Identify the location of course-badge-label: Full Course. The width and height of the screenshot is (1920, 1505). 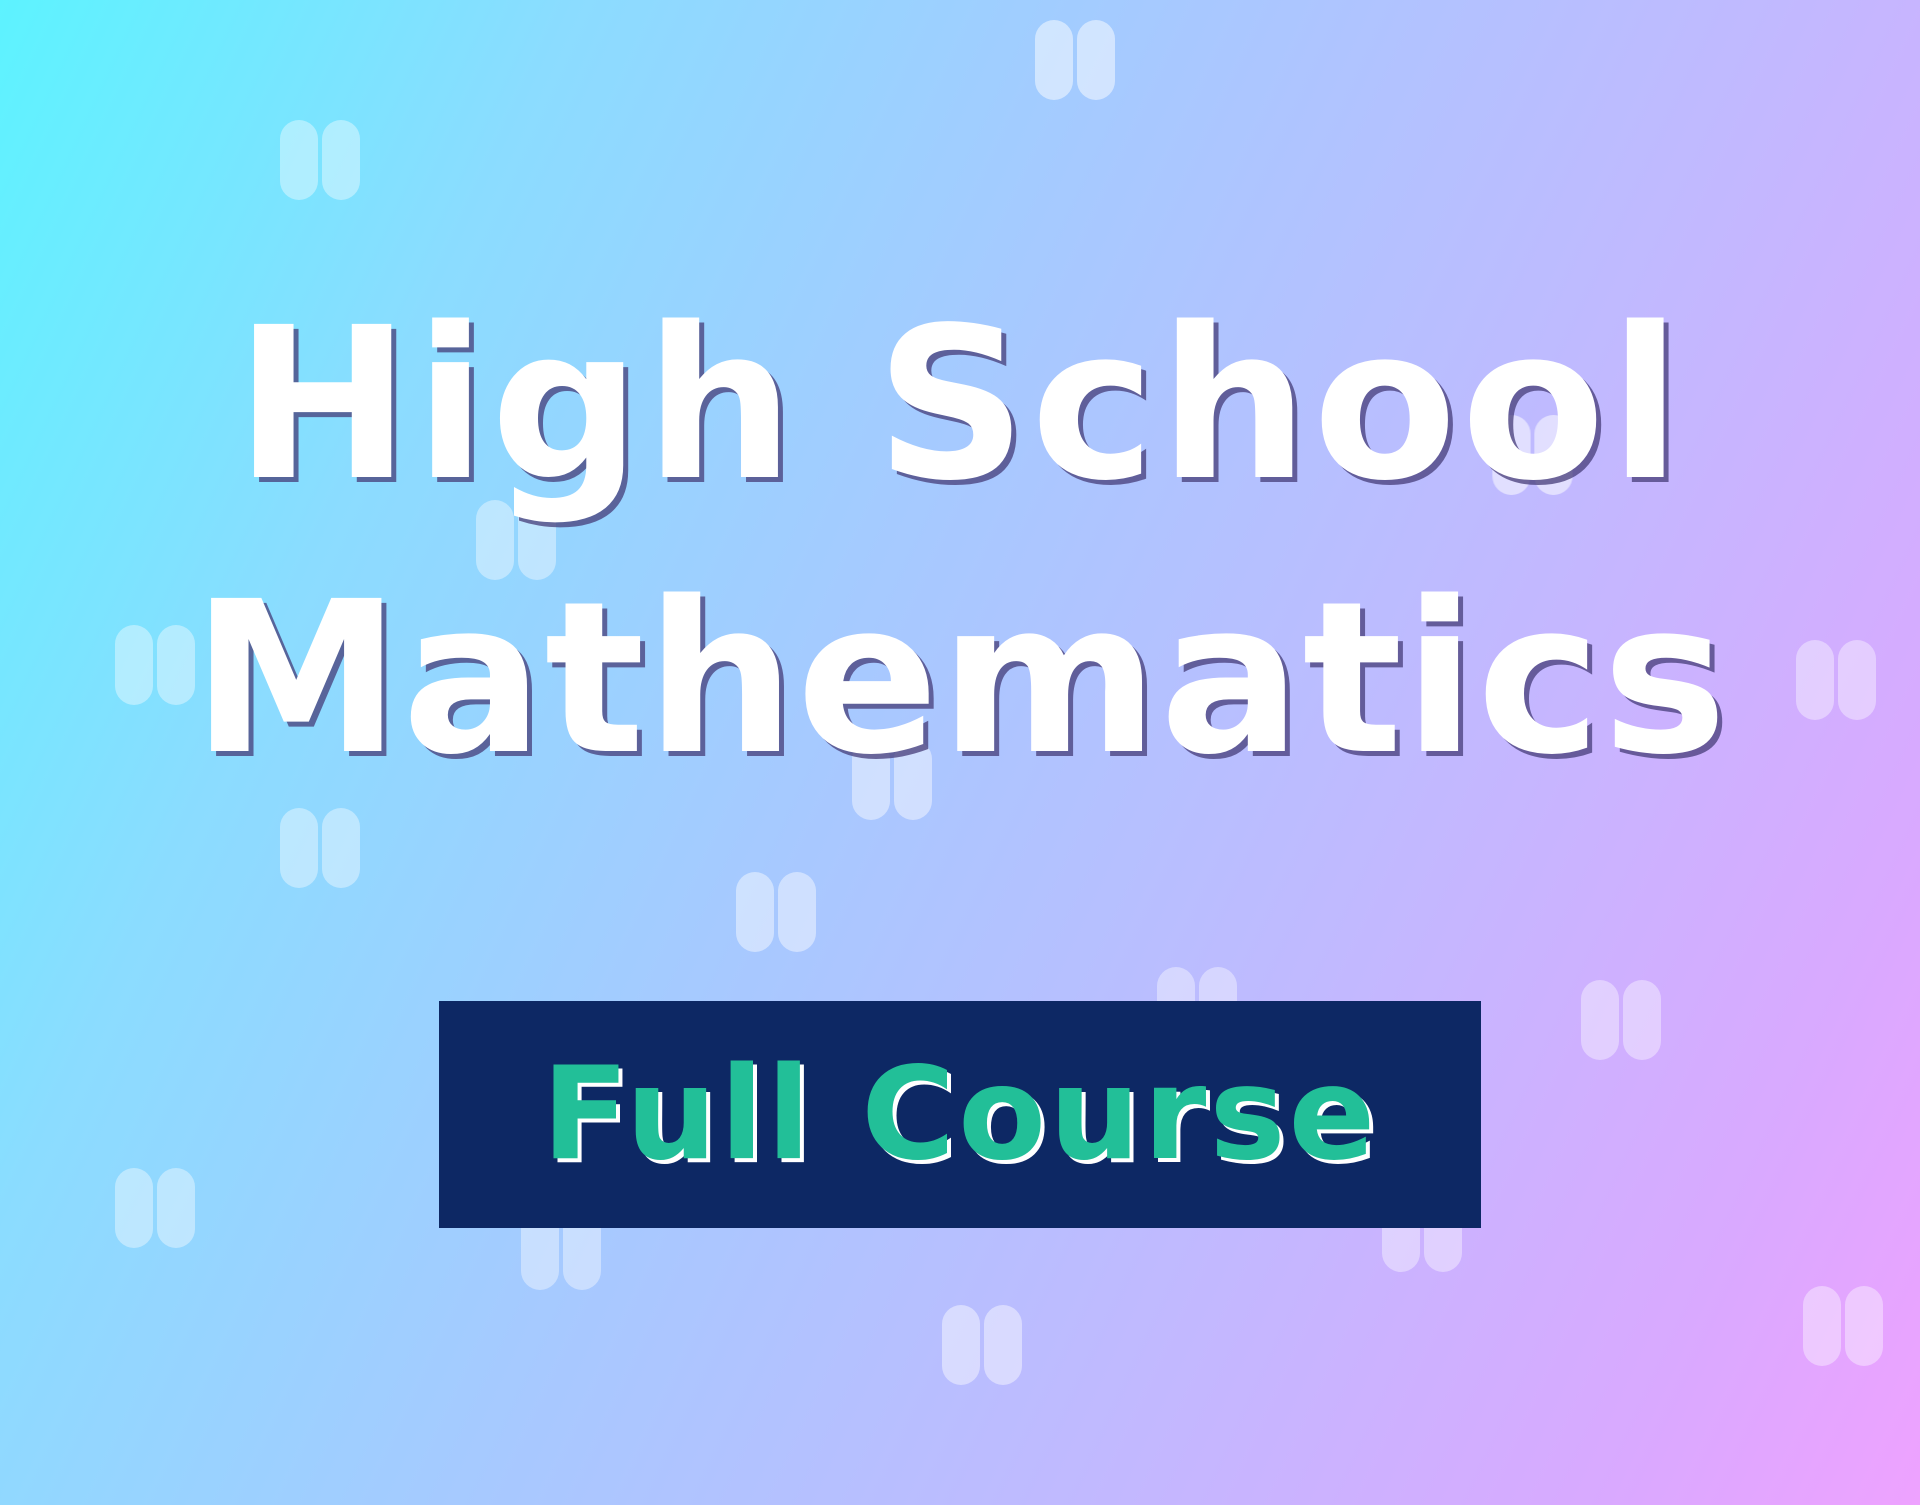
(960, 1114).